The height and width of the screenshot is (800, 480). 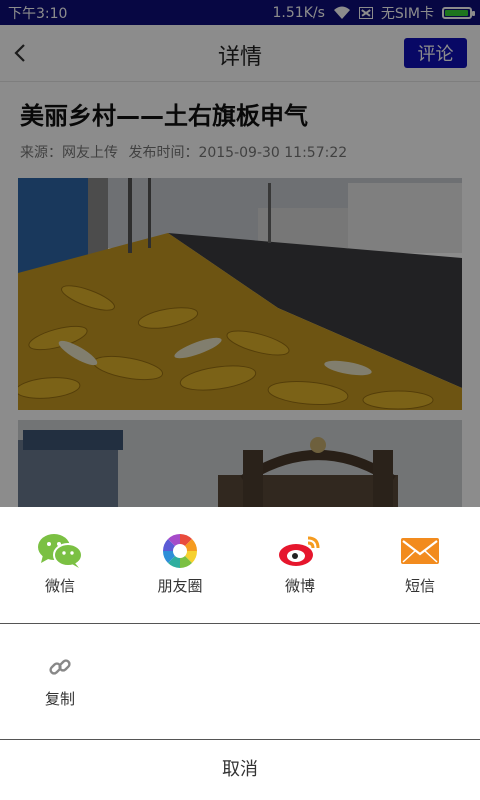 What do you see at coordinates (60, 681) in the screenshot?
I see `copy-link-button: 复制` at bounding box center [60, 681].